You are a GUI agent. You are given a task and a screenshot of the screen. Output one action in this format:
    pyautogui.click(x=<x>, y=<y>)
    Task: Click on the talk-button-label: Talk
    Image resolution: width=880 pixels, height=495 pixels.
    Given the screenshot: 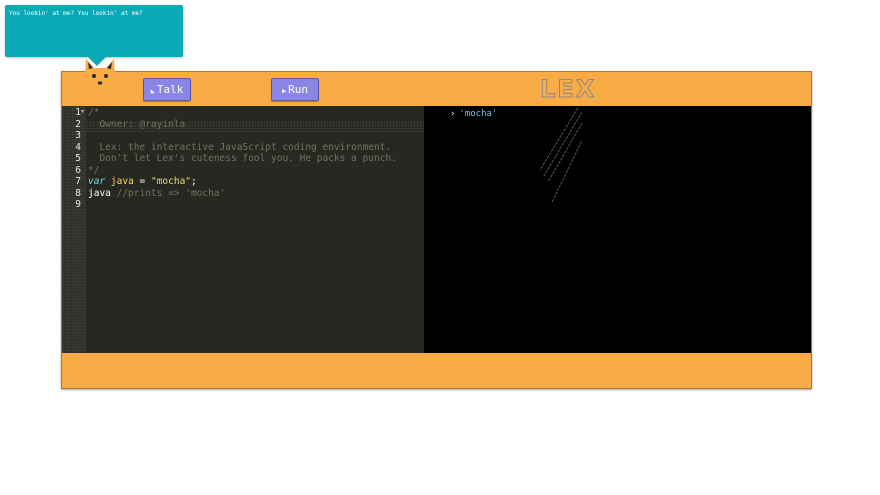 What is the action you would take?
    pyautogui.click(x=170, y=89)
    